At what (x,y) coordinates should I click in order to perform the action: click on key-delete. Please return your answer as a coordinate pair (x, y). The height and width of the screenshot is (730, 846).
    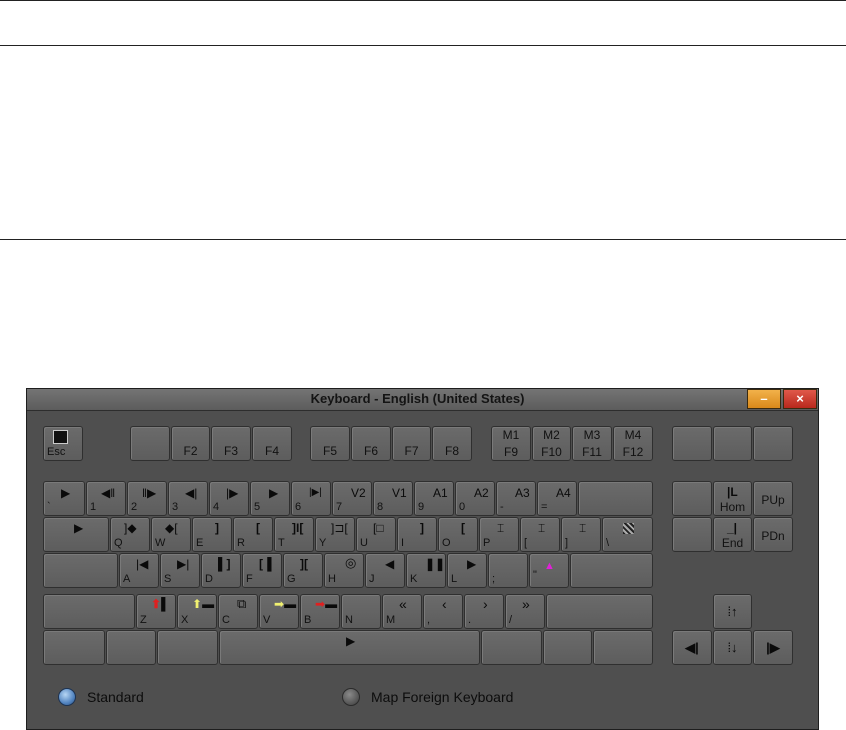
    Looking at the image, I should click on (692, 534).